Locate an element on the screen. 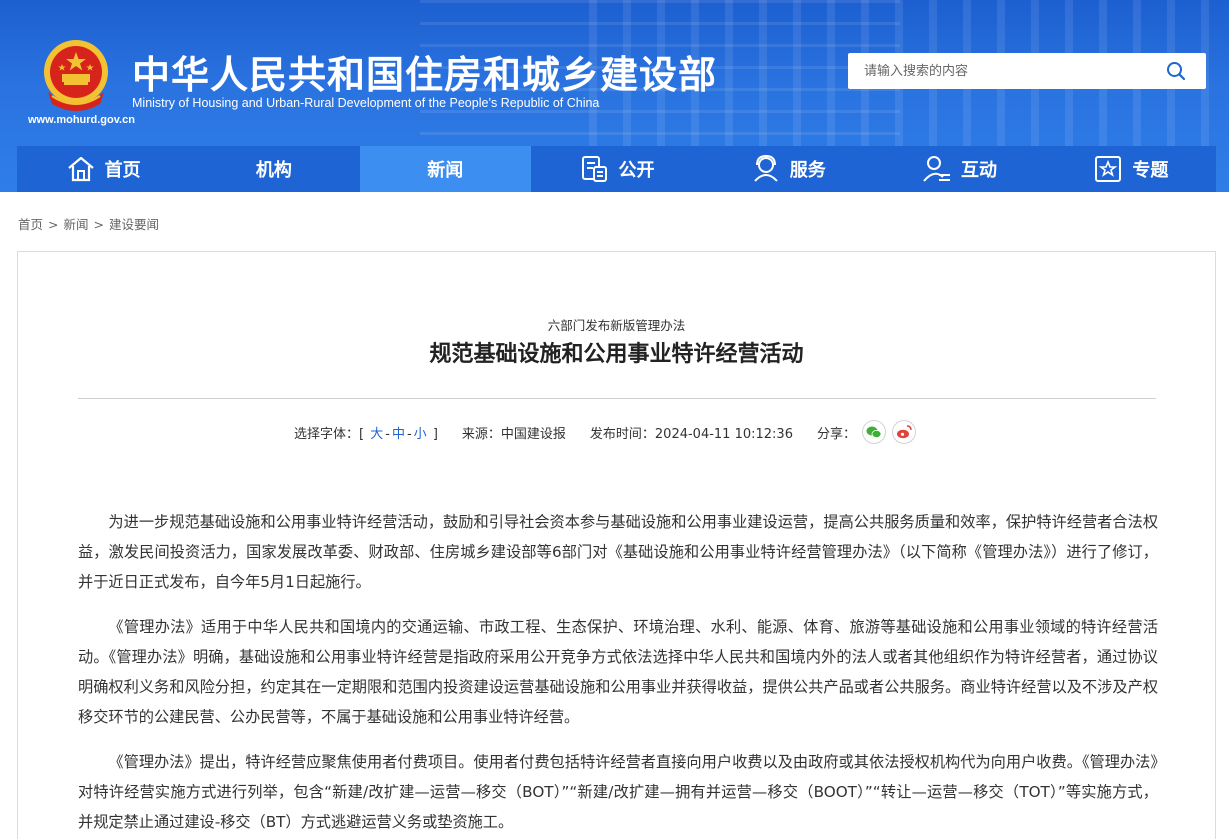  wechat-share-icon is located at coordinates (874, 432).